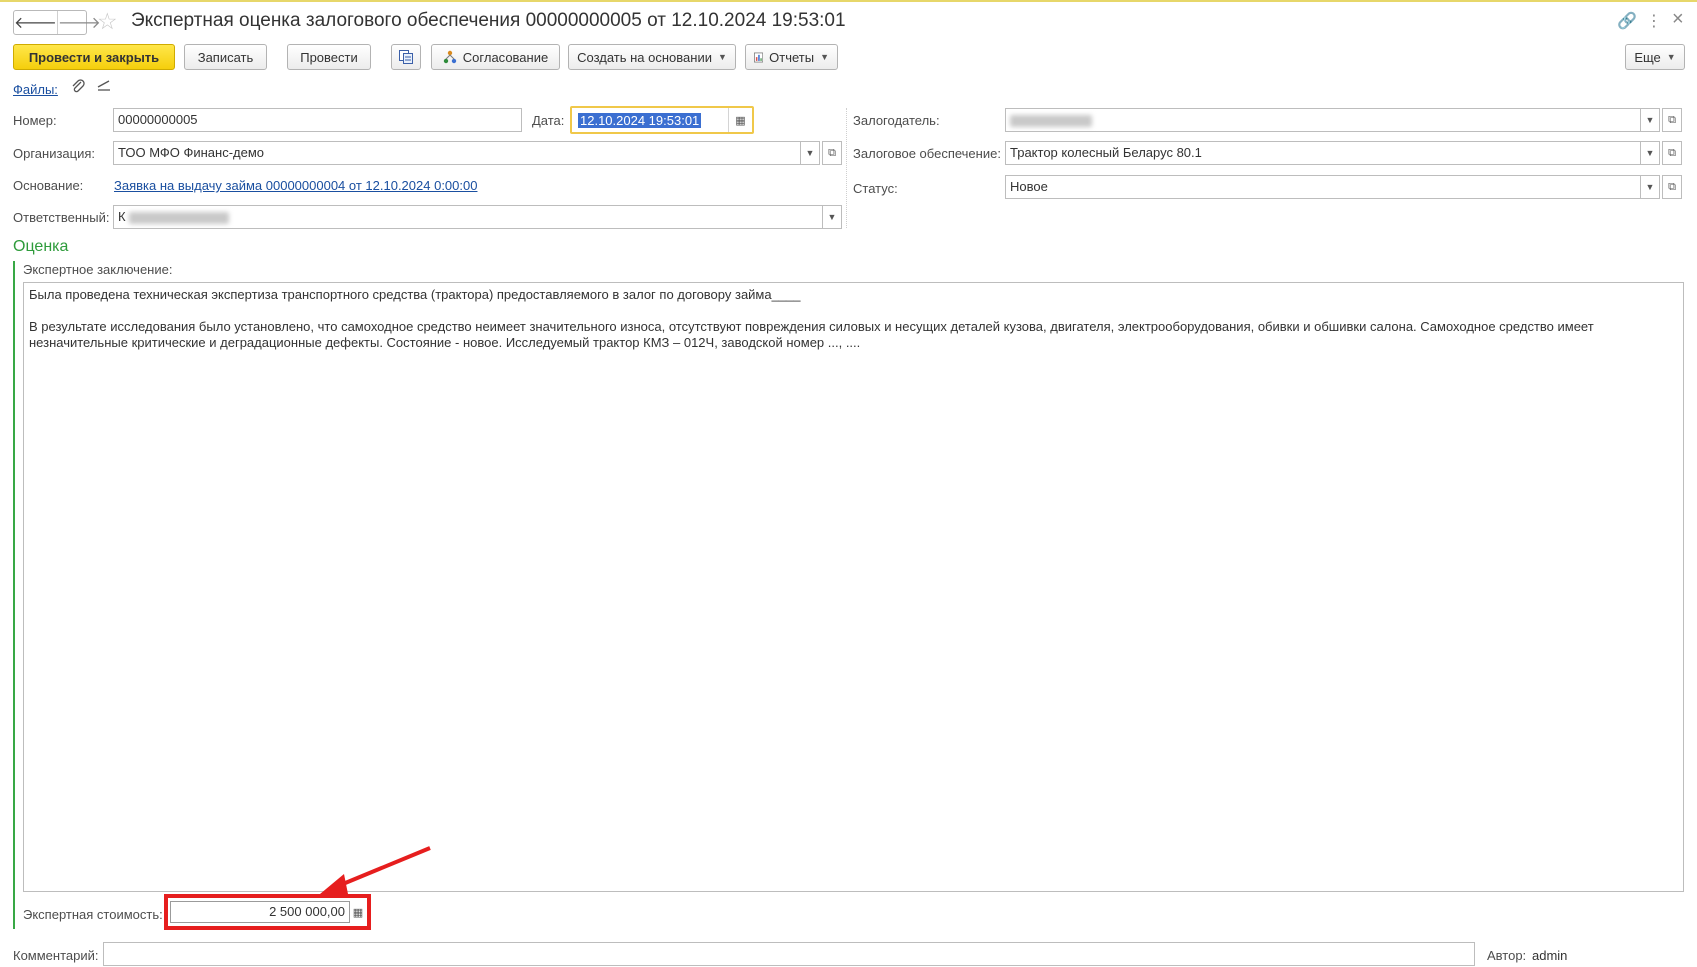 This screenshot has height=967, width=1697. I want to click on link-icon: 🔗, so click(1627, 21).